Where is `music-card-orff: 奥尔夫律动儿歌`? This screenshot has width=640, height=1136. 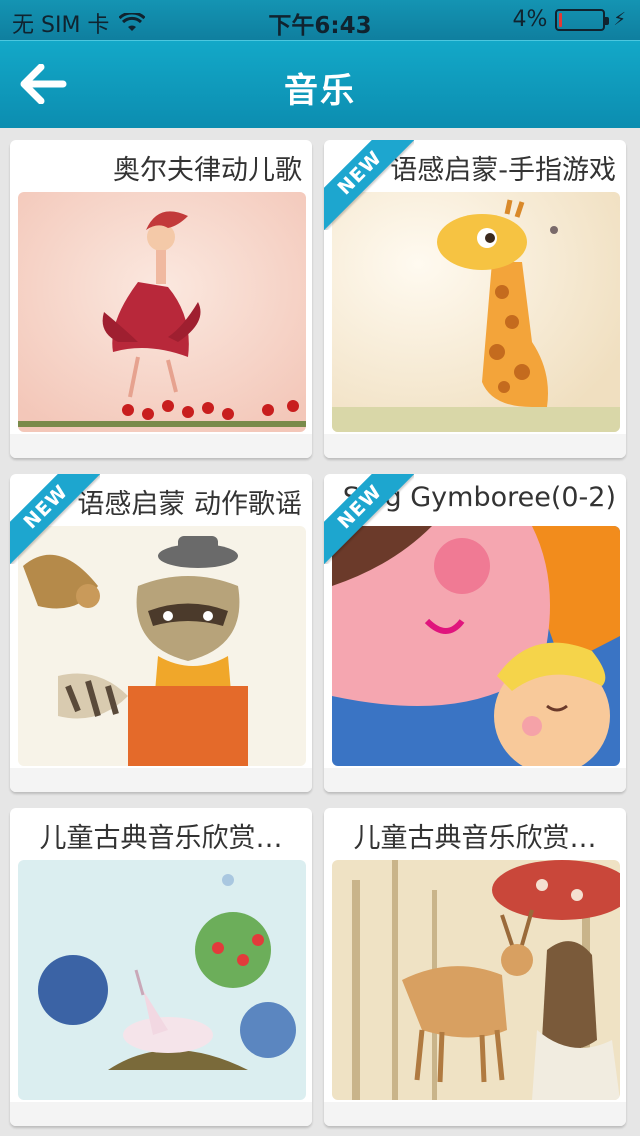
music-card-orff: 奥尔夫律动儿歌 is located at coordinates (161, 299).